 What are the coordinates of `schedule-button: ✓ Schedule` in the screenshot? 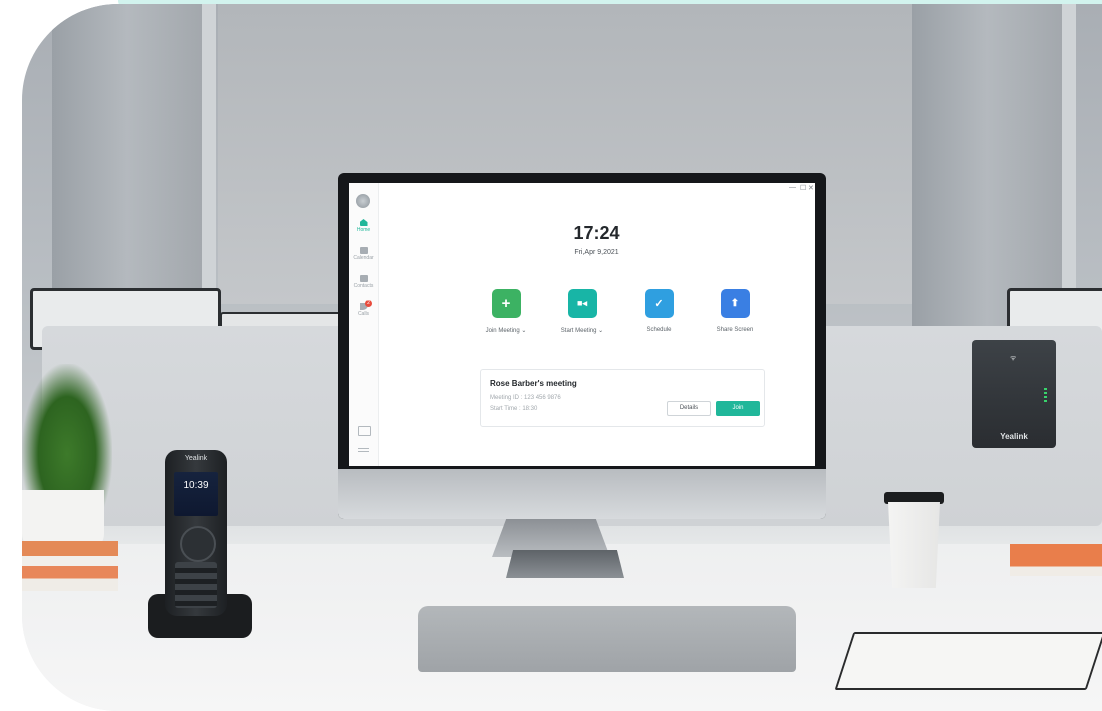 It's located at (659, 311).